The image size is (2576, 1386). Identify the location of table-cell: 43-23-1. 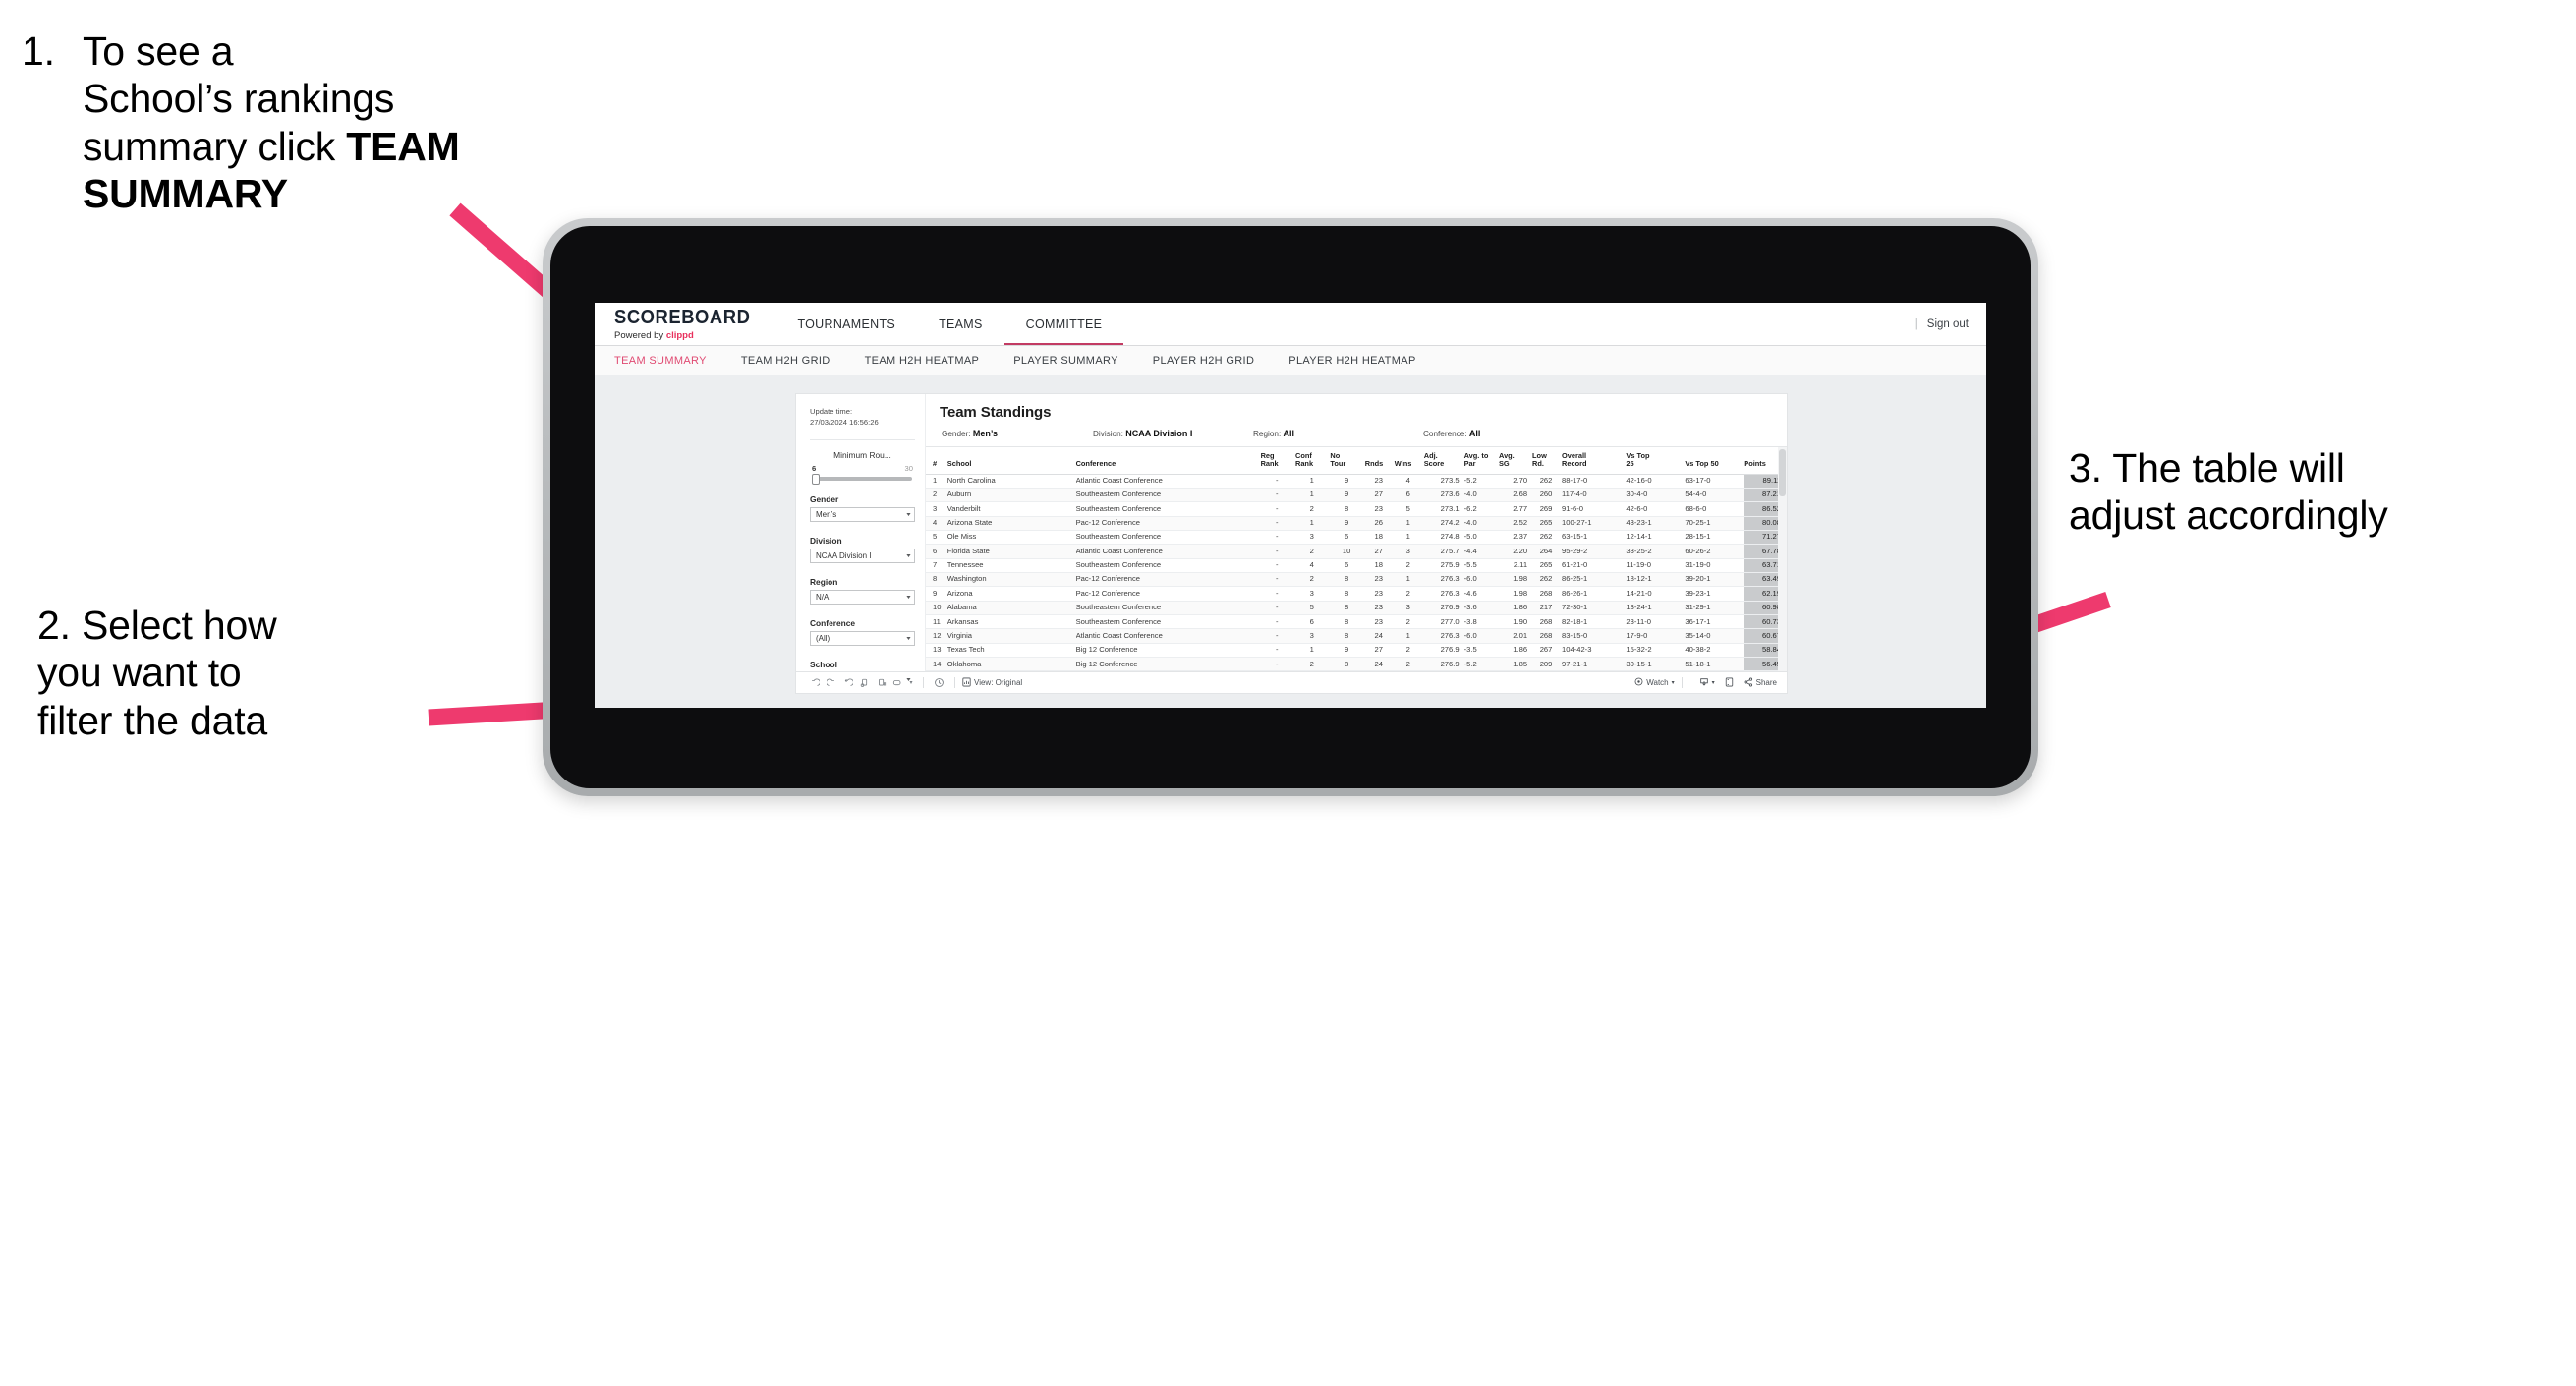
(1656, 523).